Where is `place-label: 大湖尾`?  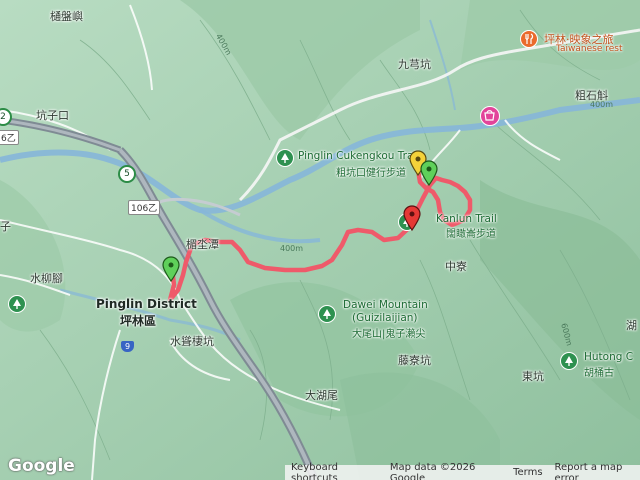 place-label: 大湖尾 is located at coordinates (321, 395).